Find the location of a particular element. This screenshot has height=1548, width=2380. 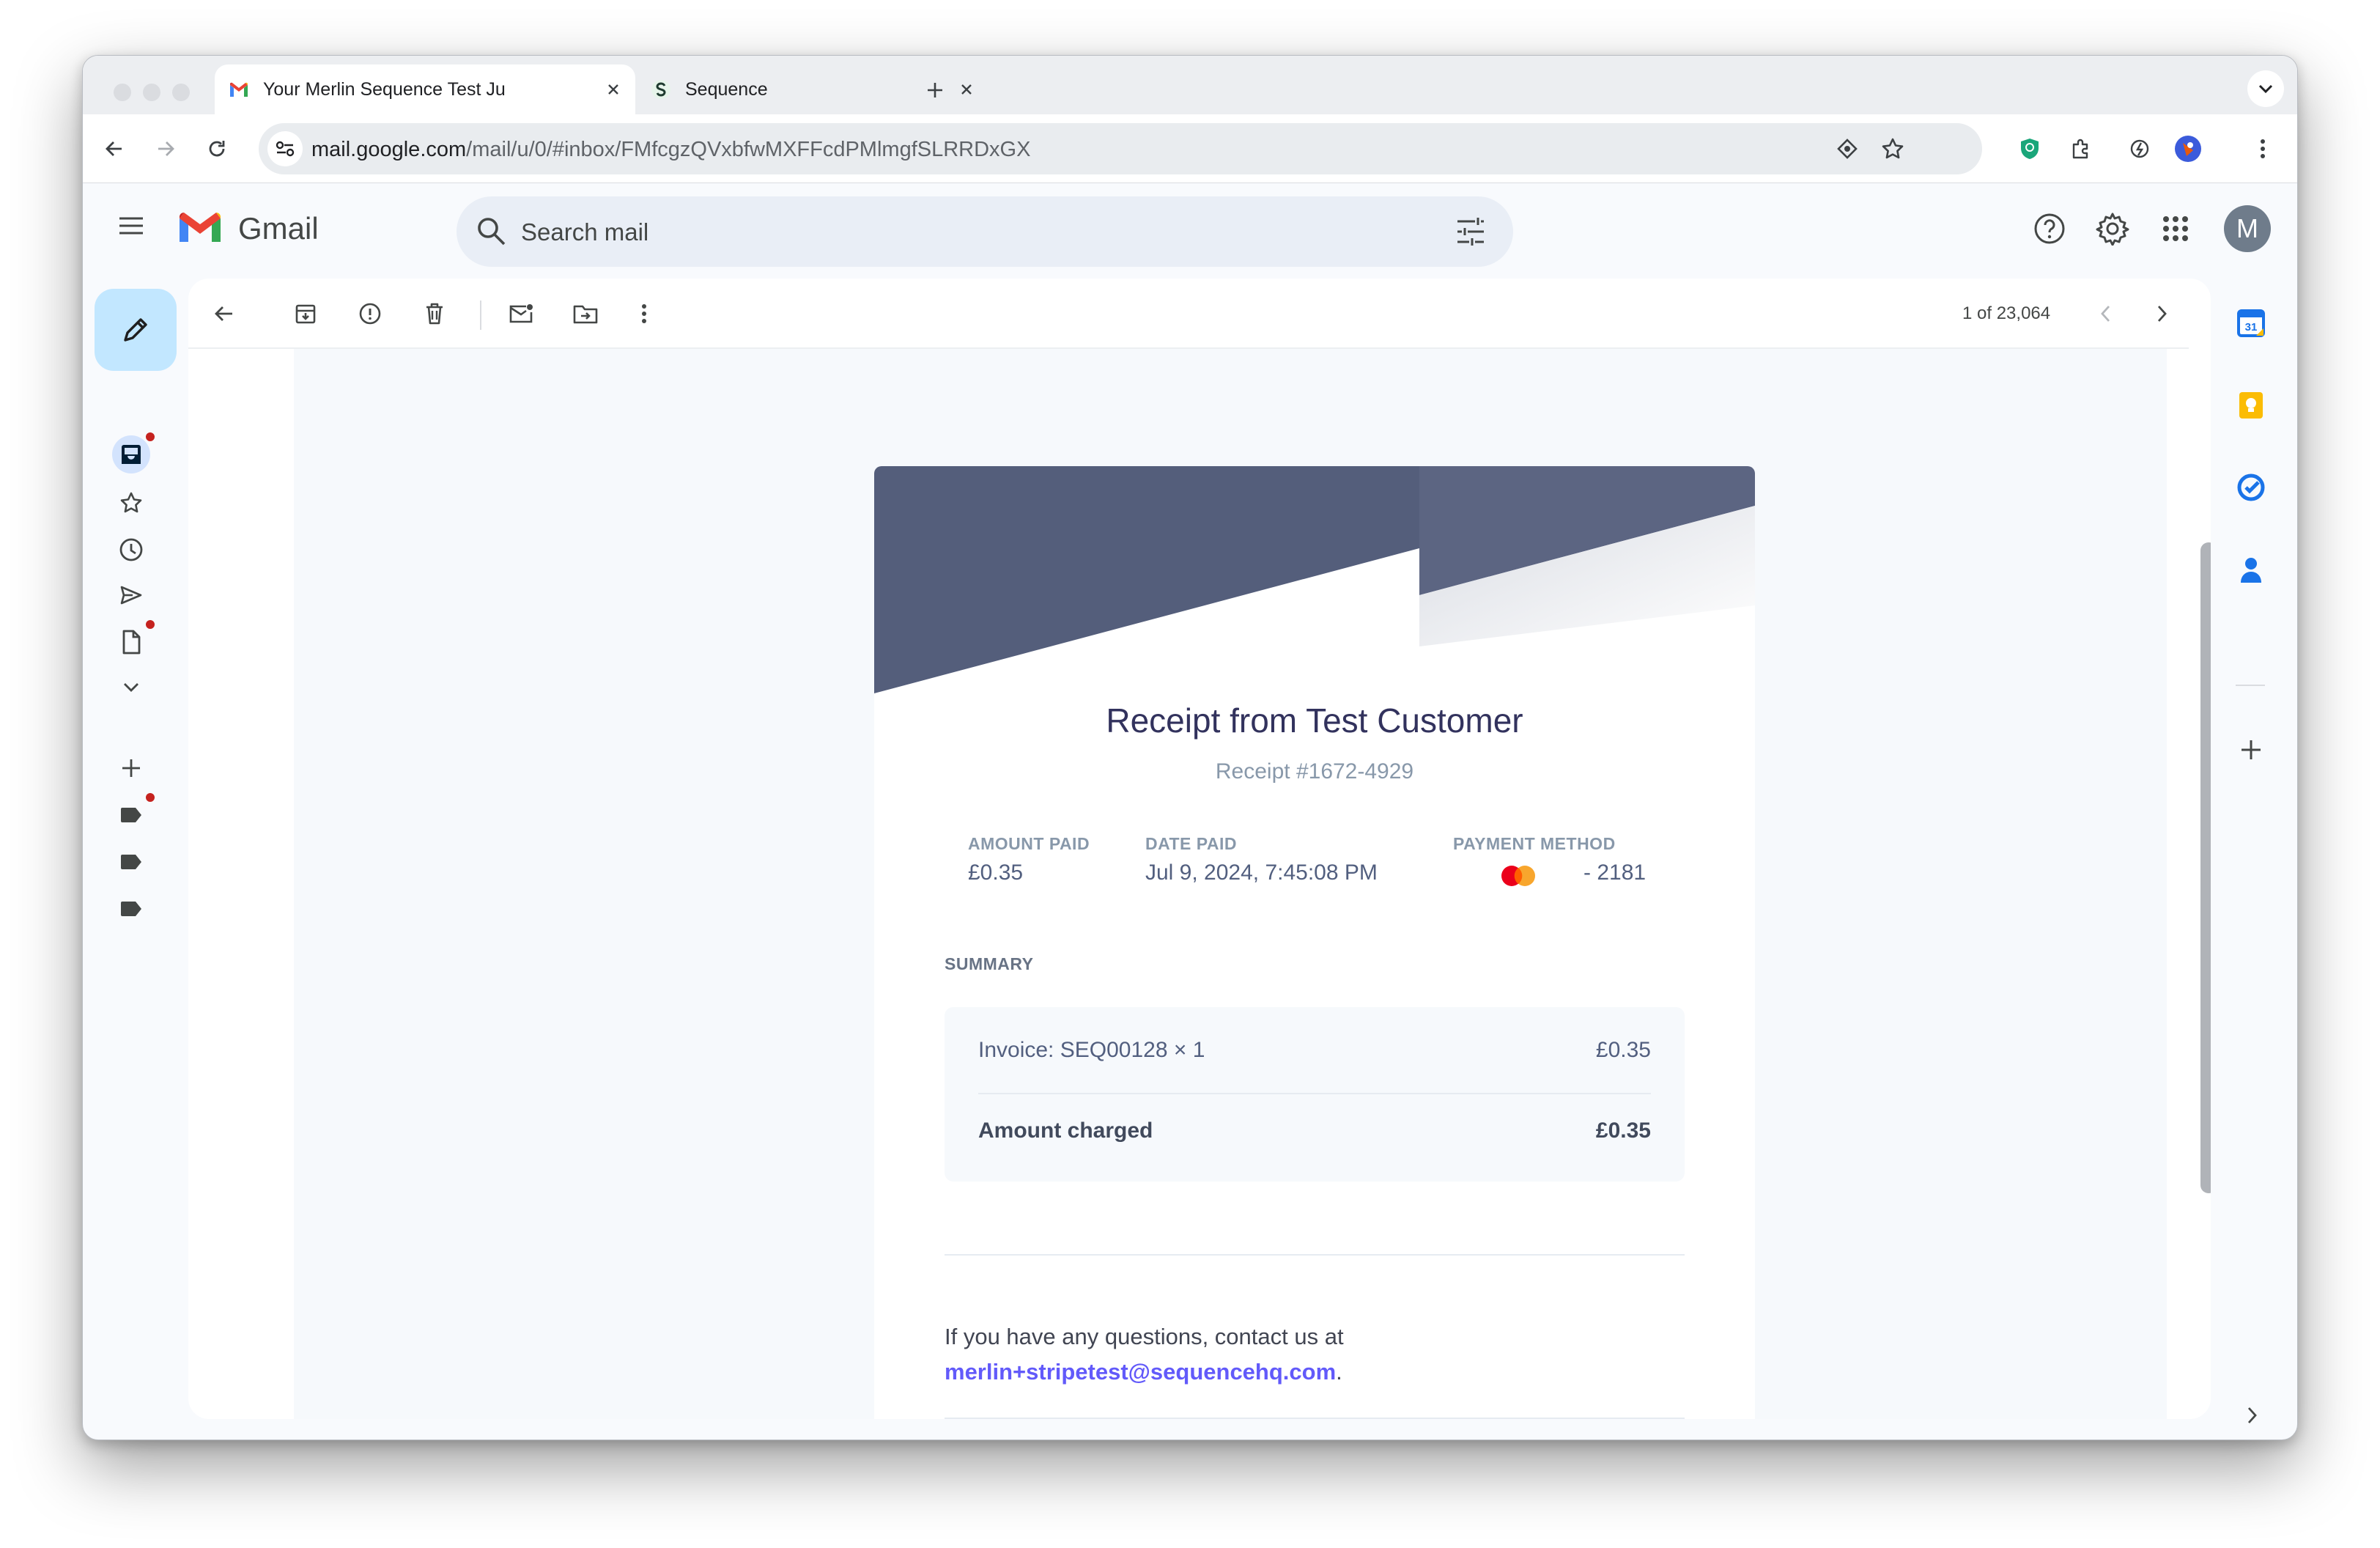

line-item-amount: £0.35 is located at coordinates (1623, 1050).